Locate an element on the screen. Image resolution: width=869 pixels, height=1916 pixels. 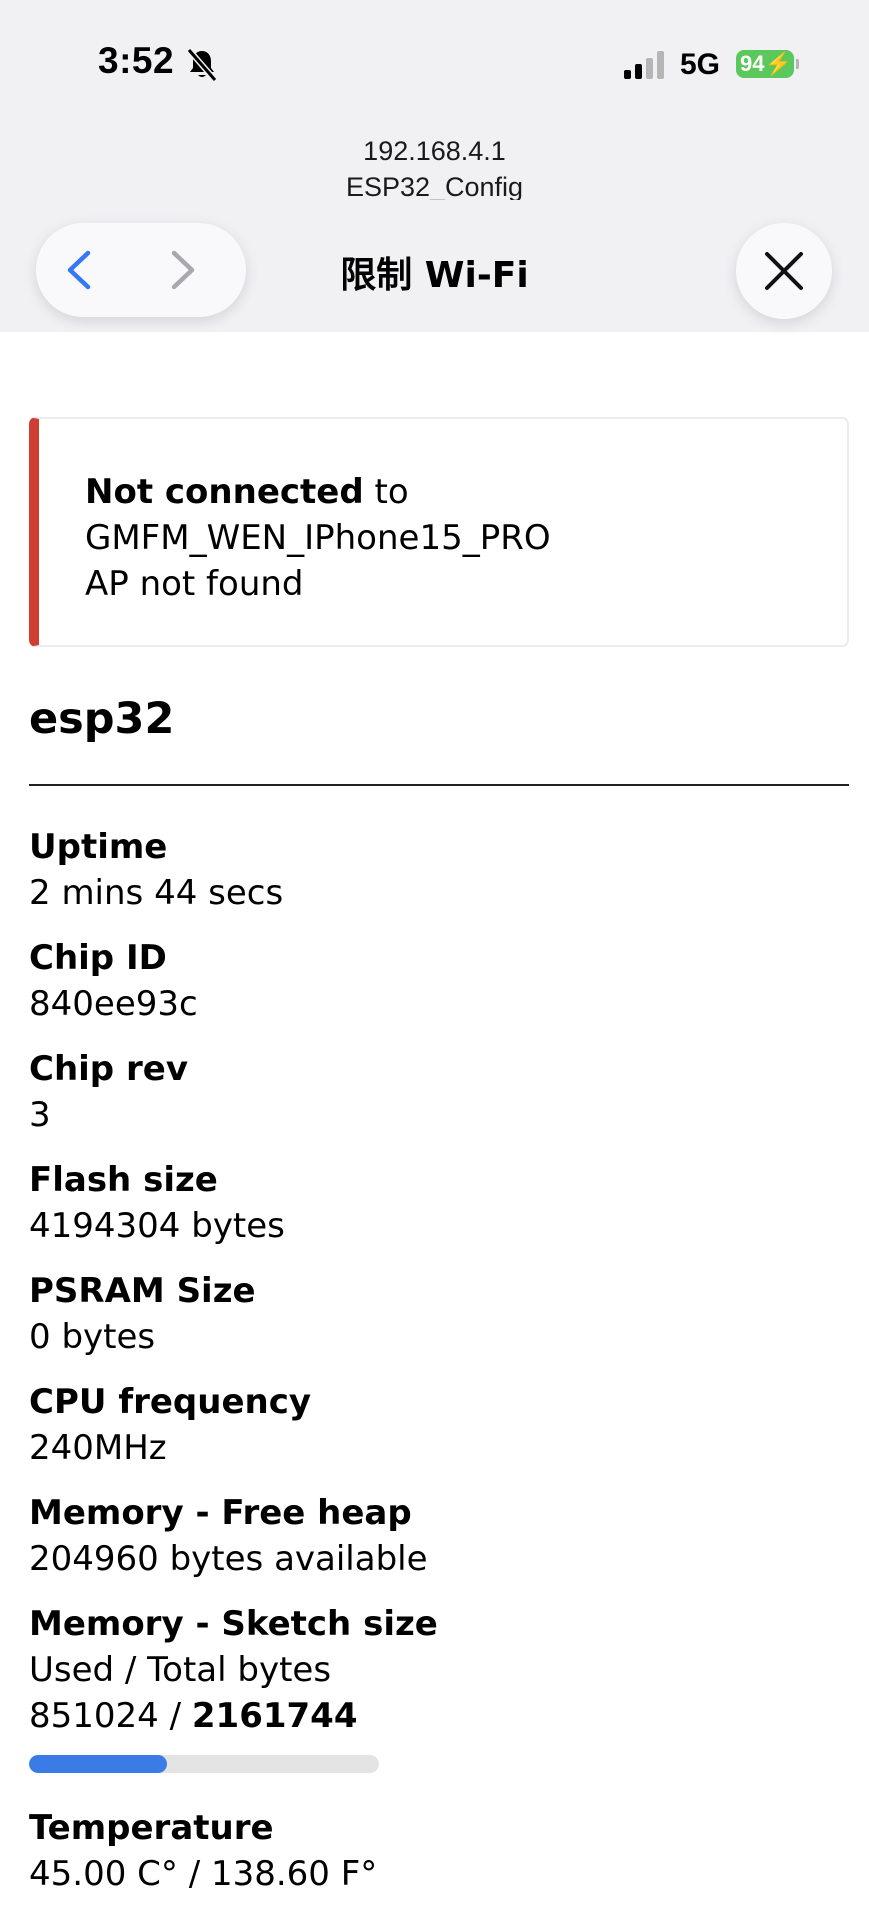
info-value: 204960 bytes available is located at coordinates (228, 1559).